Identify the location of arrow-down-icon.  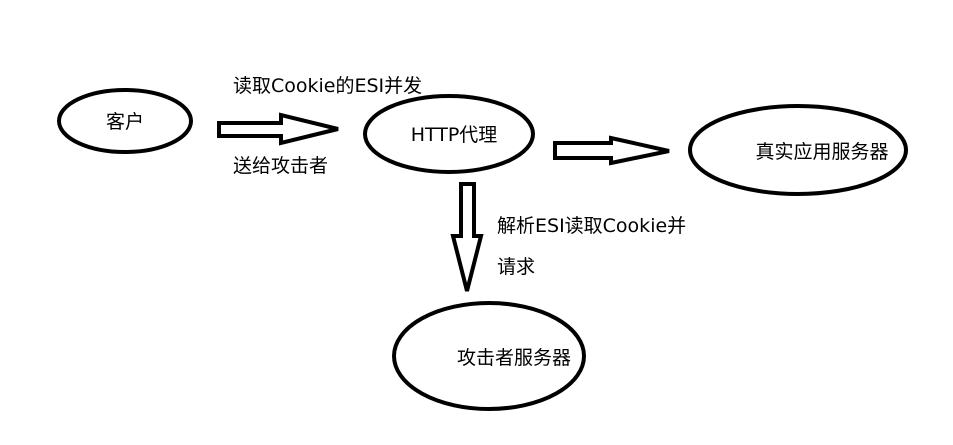
(467, 237).